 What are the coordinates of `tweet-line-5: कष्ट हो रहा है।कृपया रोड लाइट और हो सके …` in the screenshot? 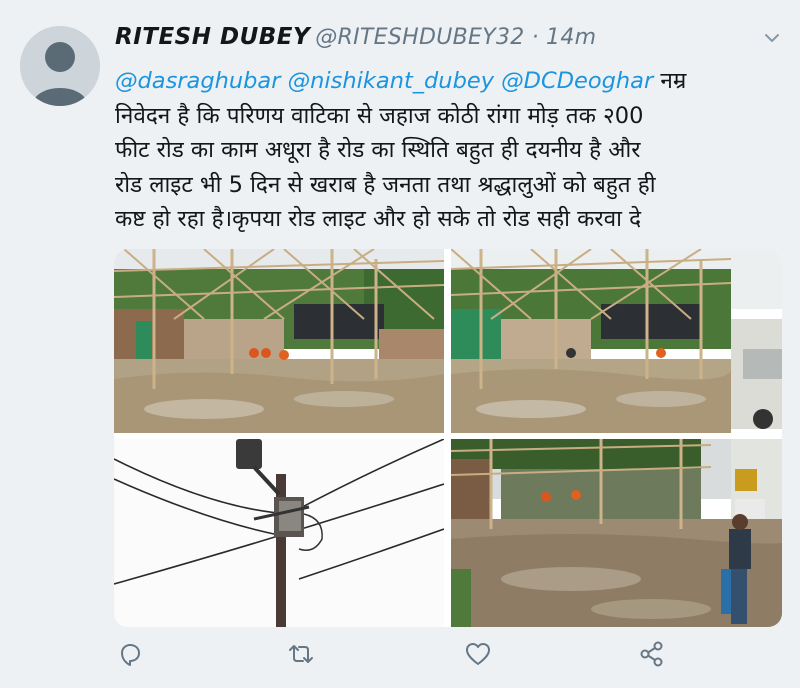 It's located at (378, 219).